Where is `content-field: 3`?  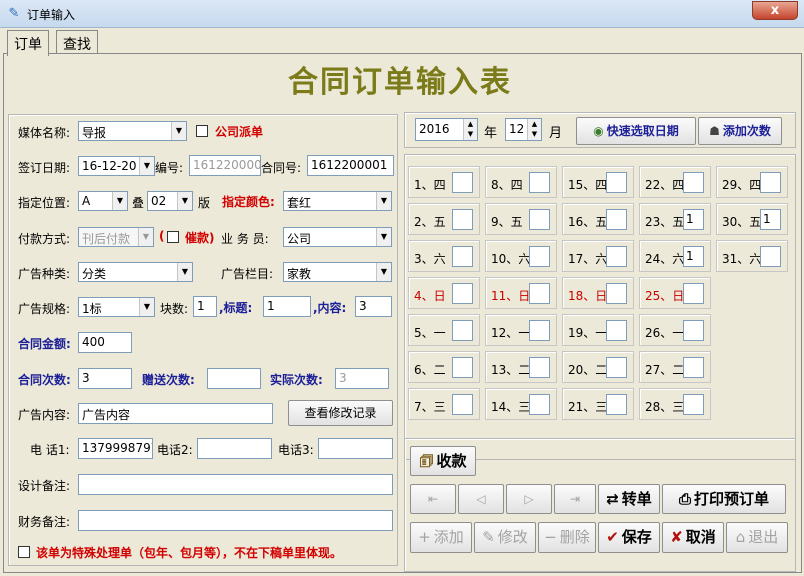 content-field: 3 is located at coordinates (373, 306).